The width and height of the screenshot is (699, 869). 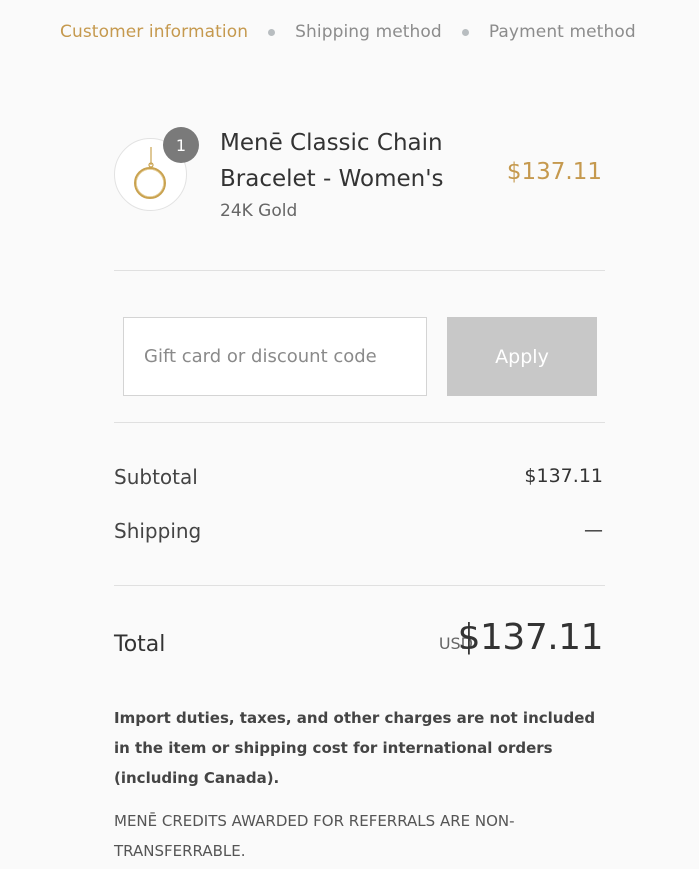 What do you see at coordinates (140, 644) in the screenshot?
I see `total-label: Total` at bounding box center [140, 644].